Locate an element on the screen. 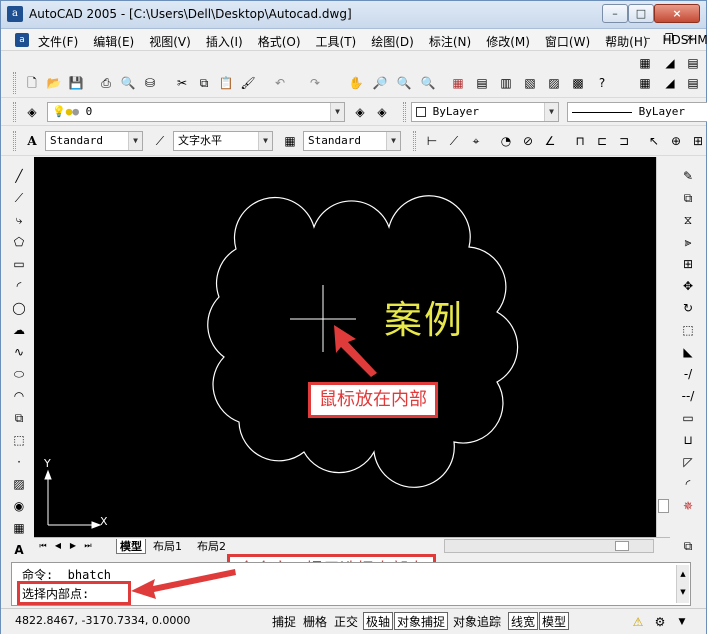 This screenshot has width=707, height=634. layer-previous-icon: ◈ is located at coordinates (382, 112).